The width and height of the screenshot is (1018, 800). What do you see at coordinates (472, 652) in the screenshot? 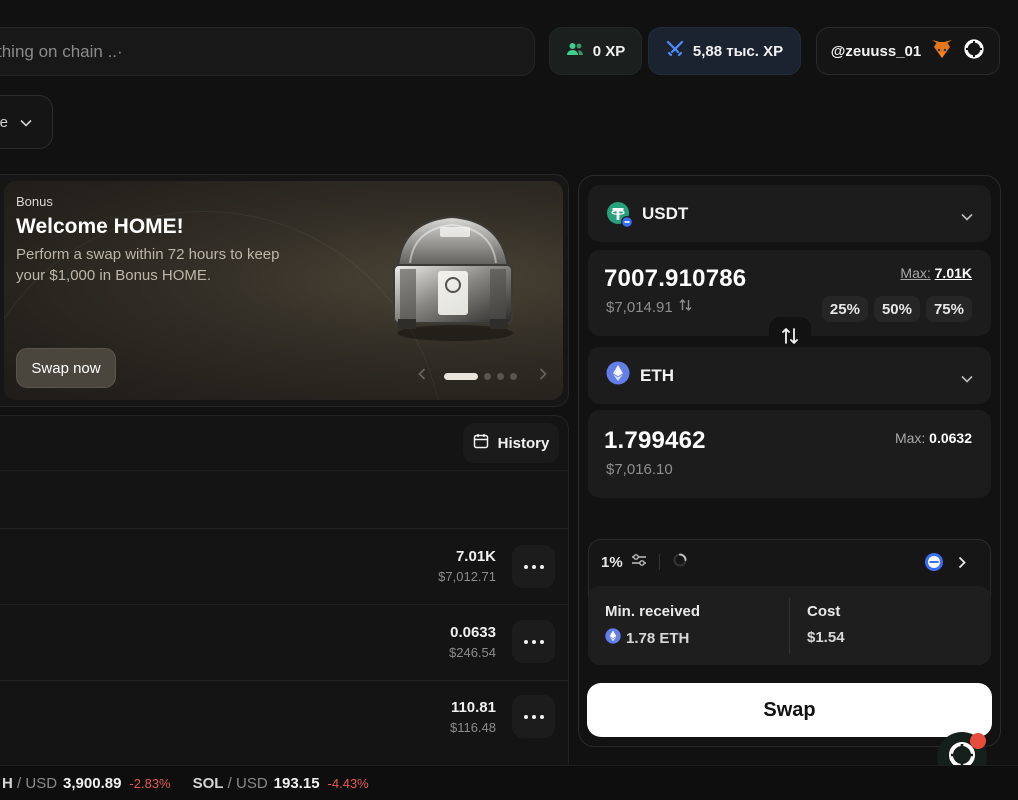
I see `row-usd: $246.54` at bounding box center [472, 652].